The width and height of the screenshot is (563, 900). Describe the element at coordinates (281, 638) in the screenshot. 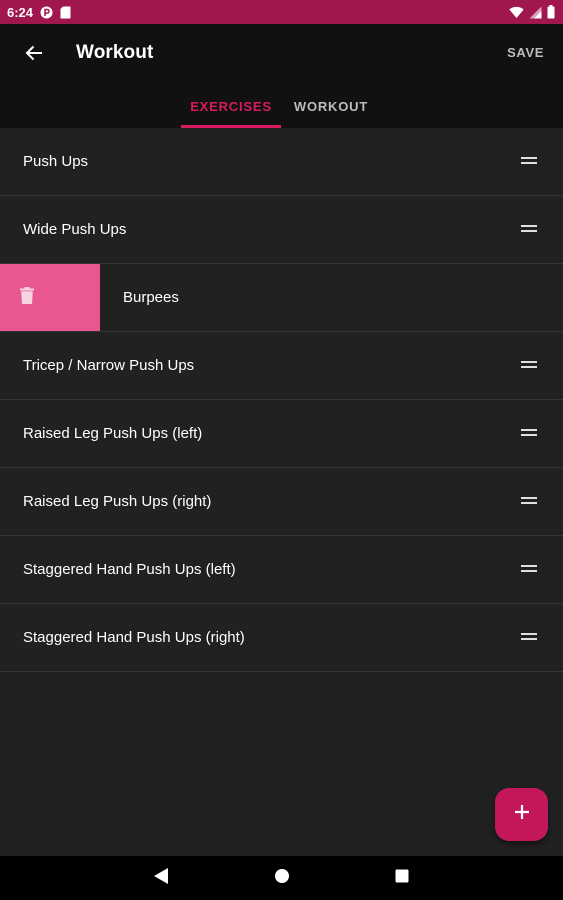

I see `list-item: Staggered Hand Push Ups (right)` at that location.